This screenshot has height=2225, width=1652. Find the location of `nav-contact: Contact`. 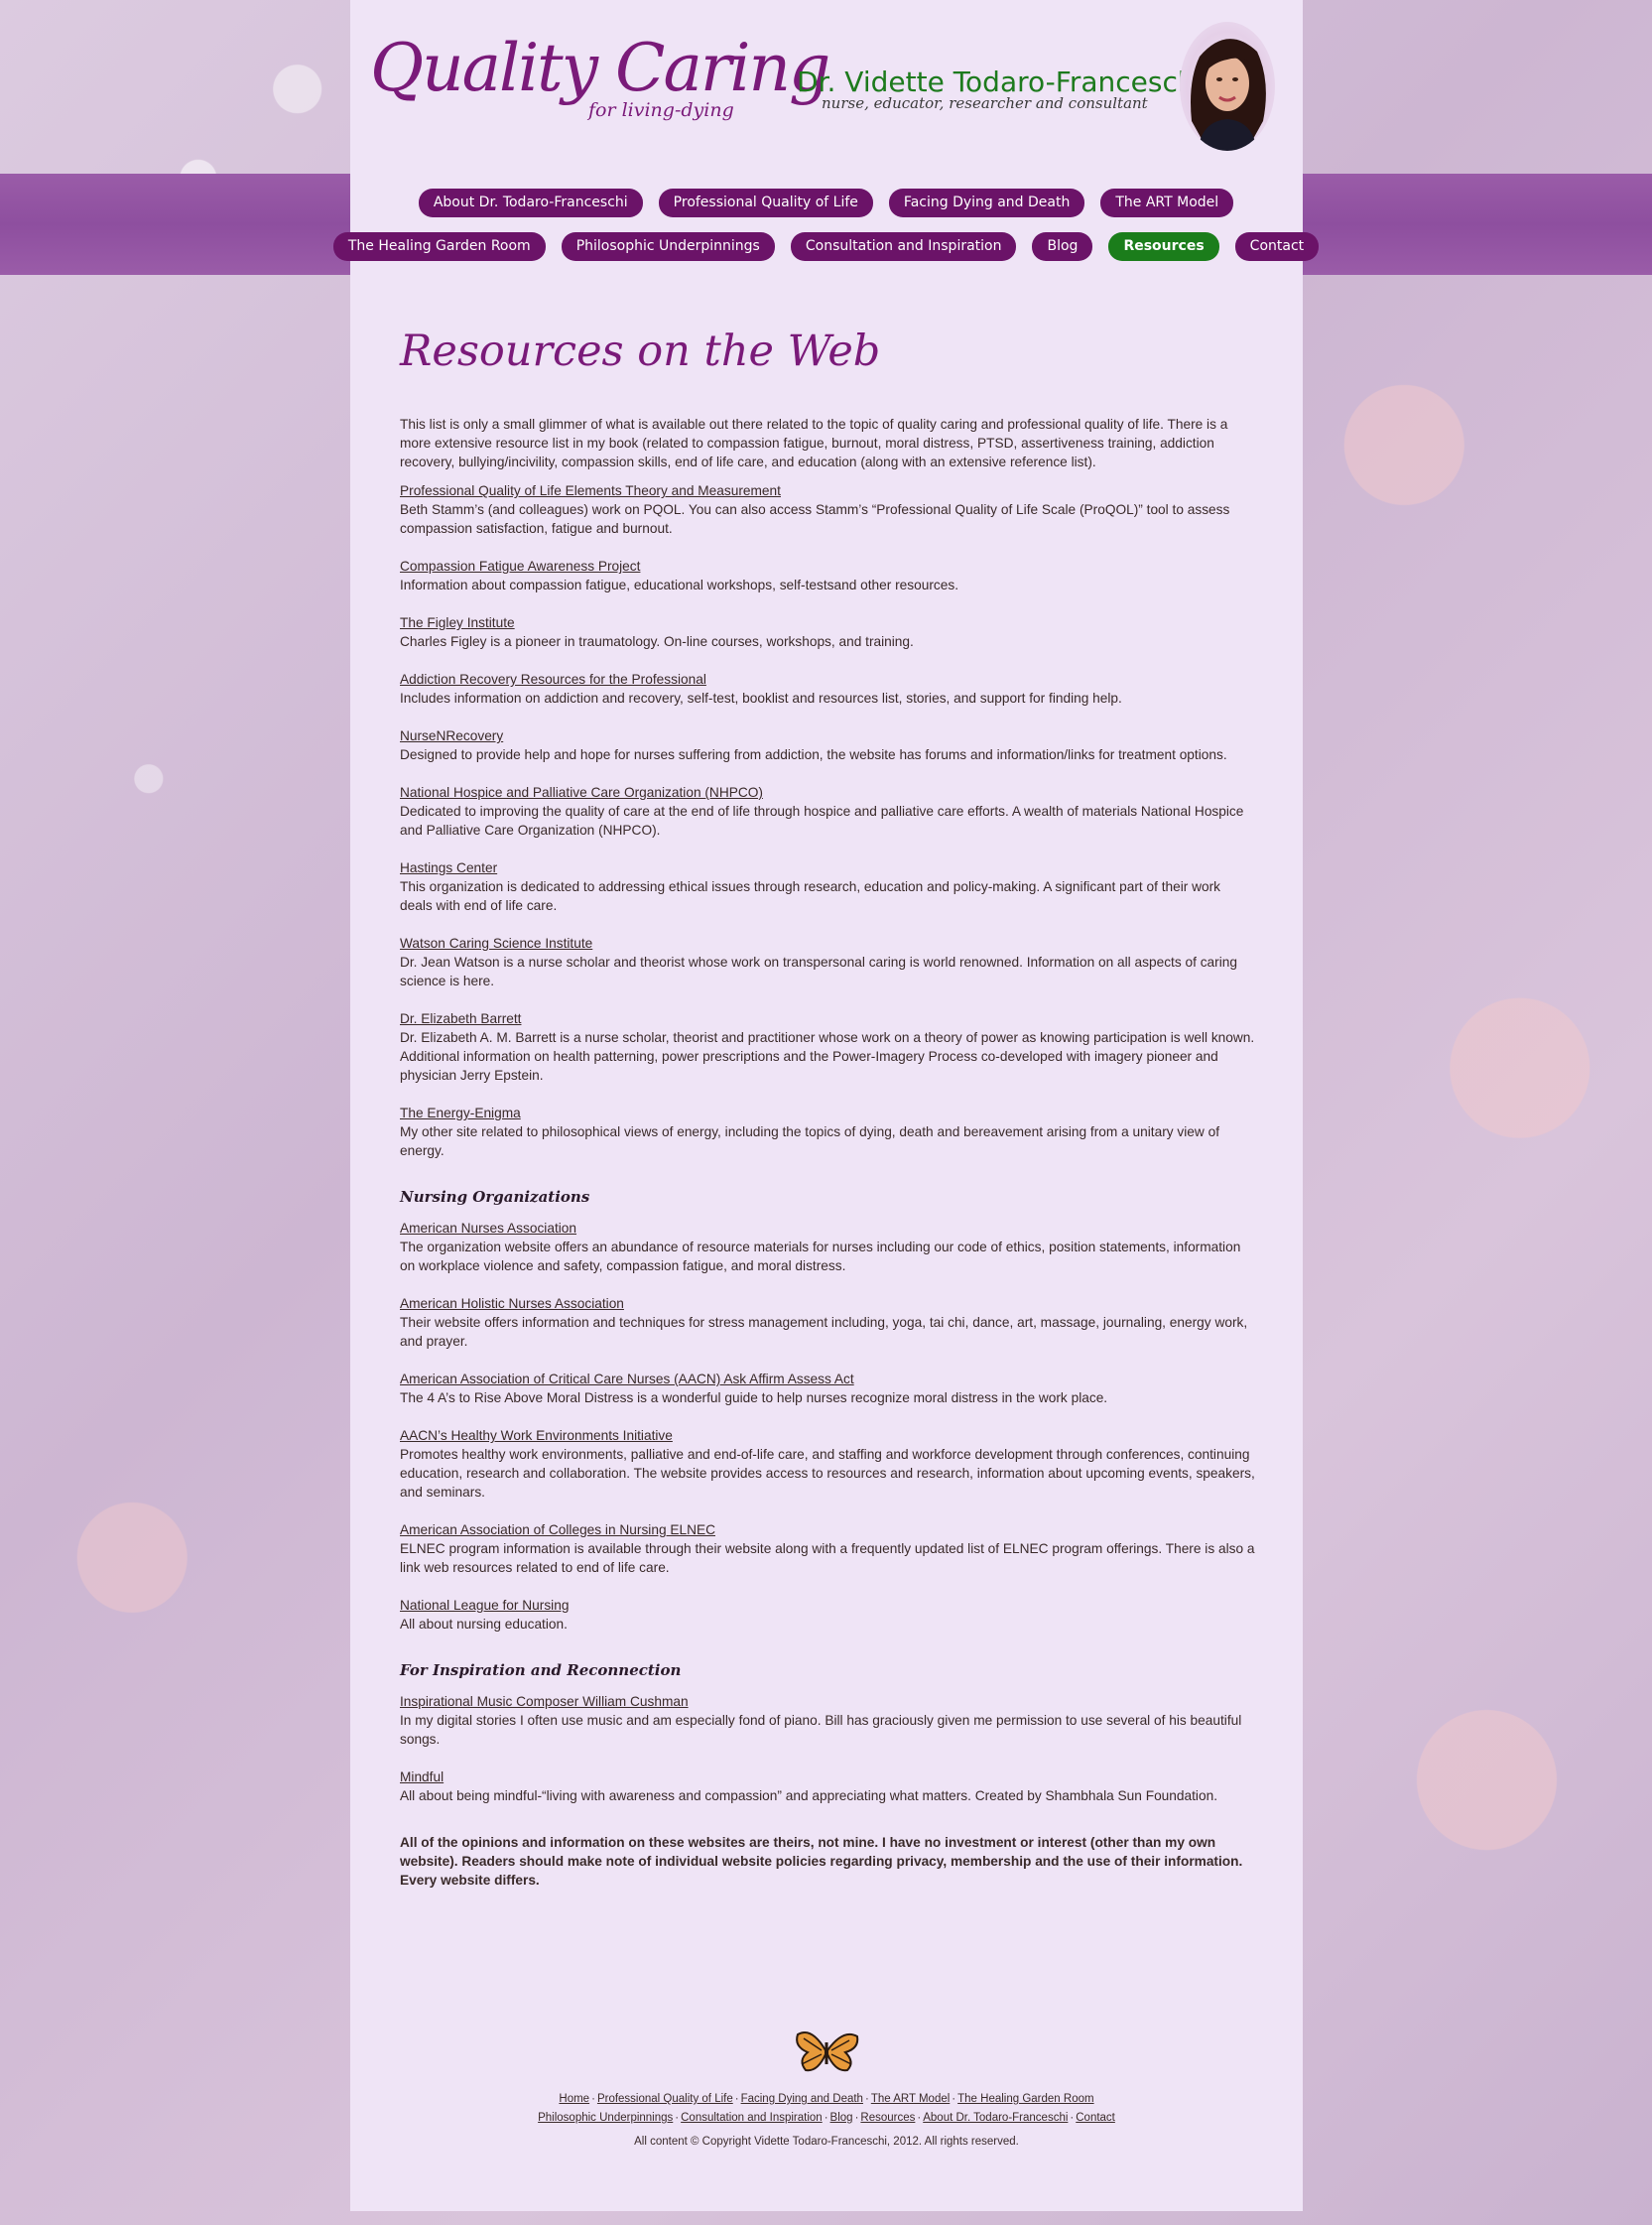

nav-contact: Contact is located at coordinates (1277, 246).